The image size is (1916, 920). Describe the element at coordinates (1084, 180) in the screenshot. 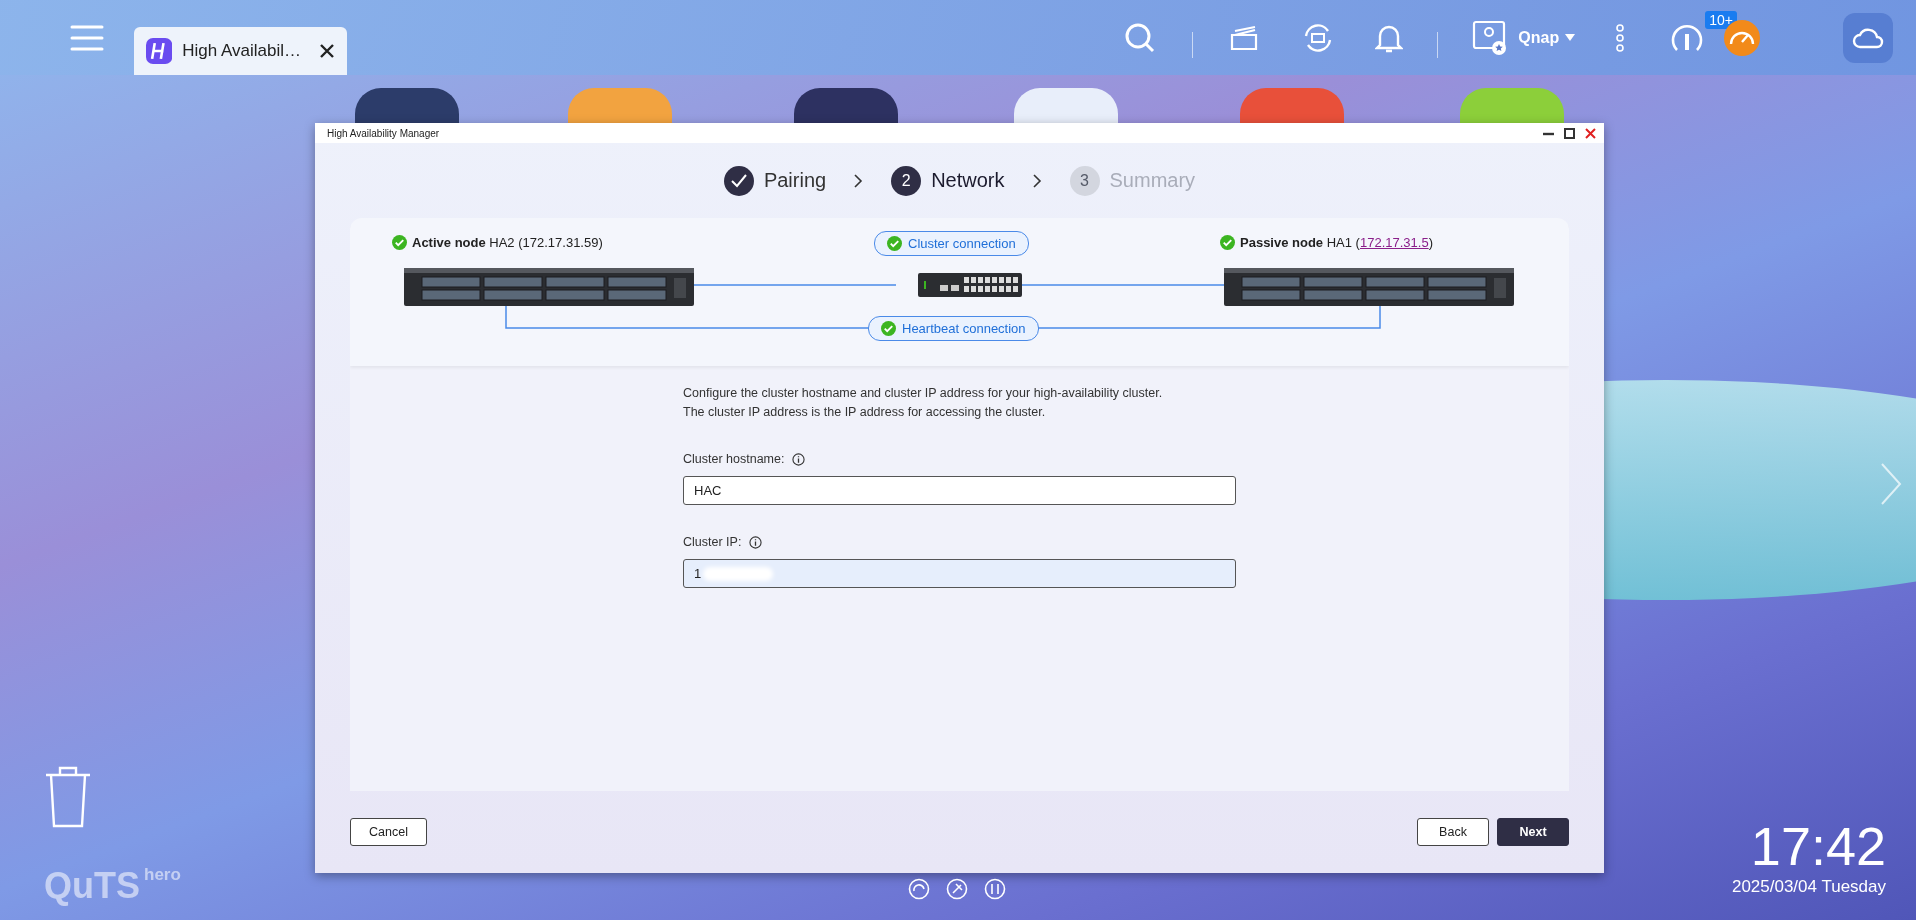

I see `step-number: 3` at that location.